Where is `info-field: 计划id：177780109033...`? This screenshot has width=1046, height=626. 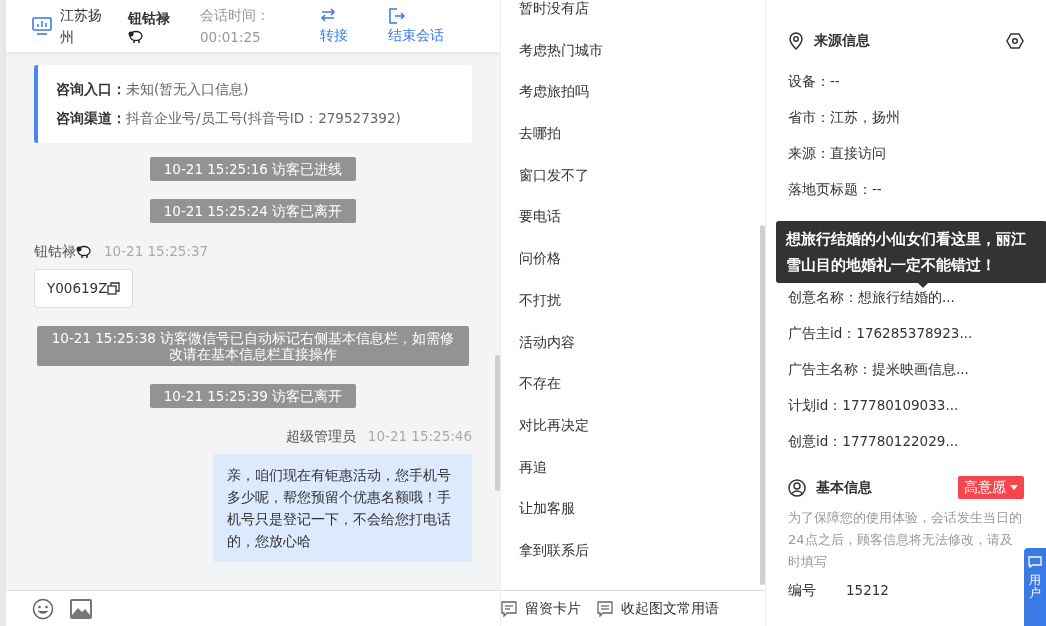
info-field: 计划id：177780109033... is located at coordinates (906, 405).